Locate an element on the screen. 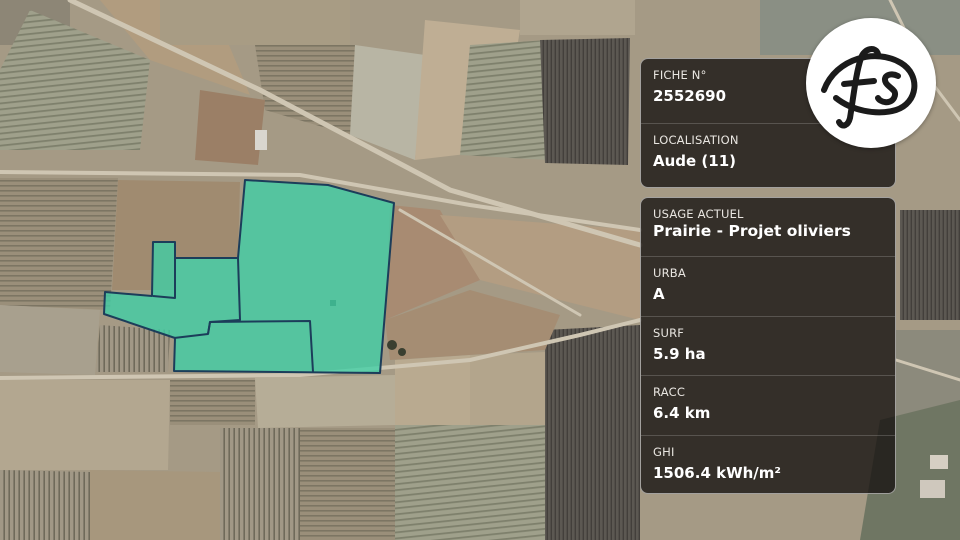 The width and height of the screenshot is (960, 540). racc-value: 6.4 km is located at coordinates (682, 413).